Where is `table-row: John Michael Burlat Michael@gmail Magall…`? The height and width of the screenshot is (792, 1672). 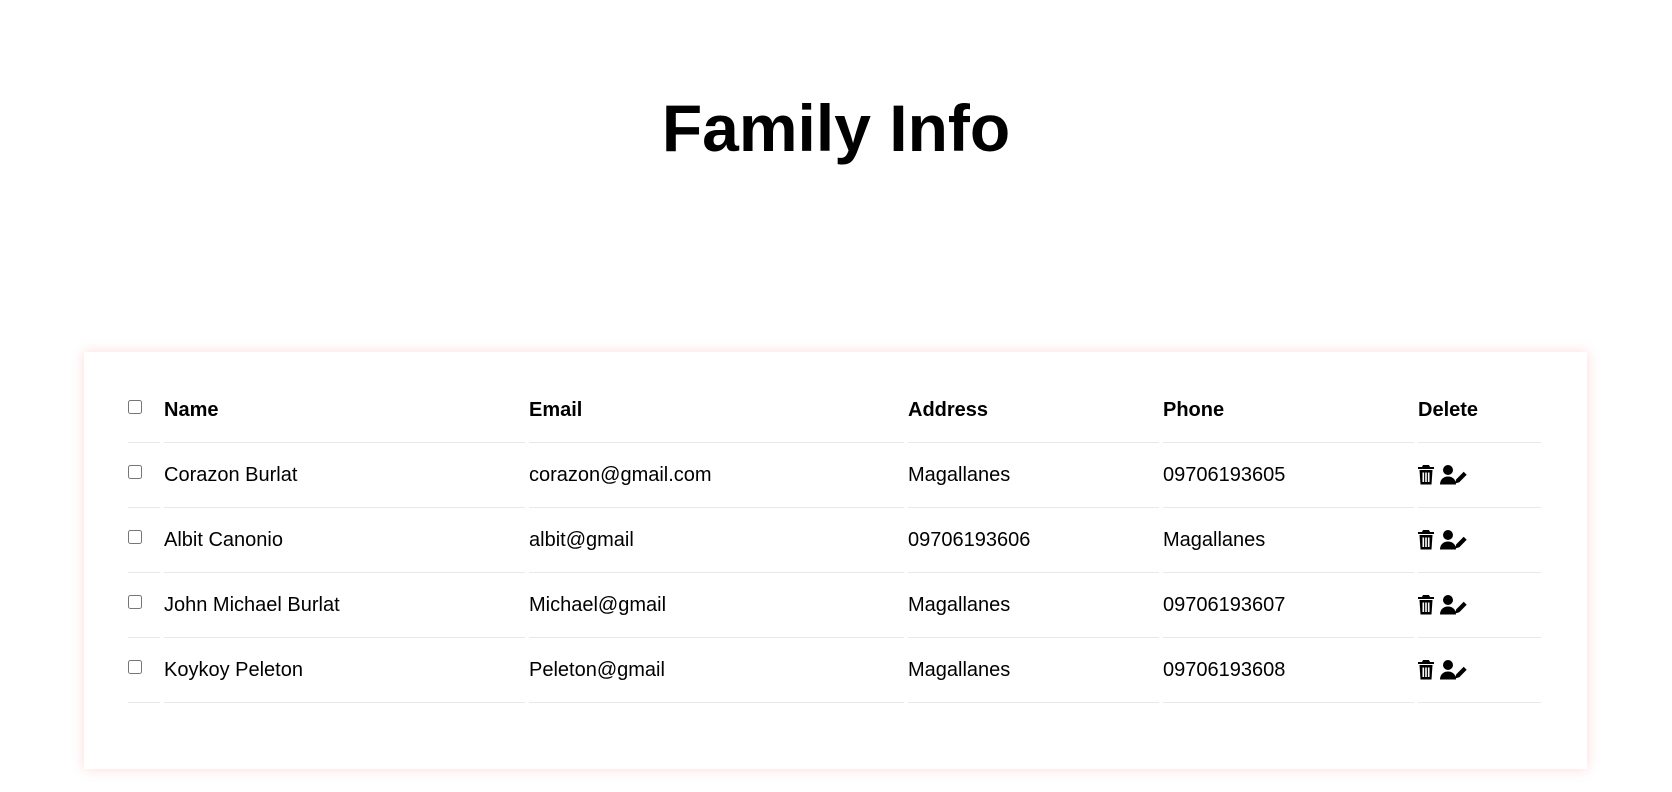
table-row: John Michael Burlat Michael@gmail Magall… is located at coordinates (834, 605).